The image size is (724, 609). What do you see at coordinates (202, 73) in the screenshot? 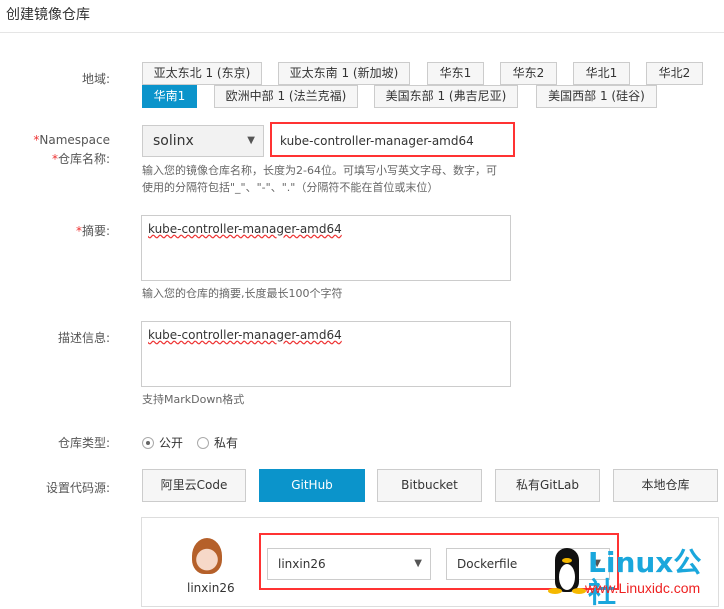
I see `region-option: 亚太东北 1 (东京)` at bounding box center [202, 73].